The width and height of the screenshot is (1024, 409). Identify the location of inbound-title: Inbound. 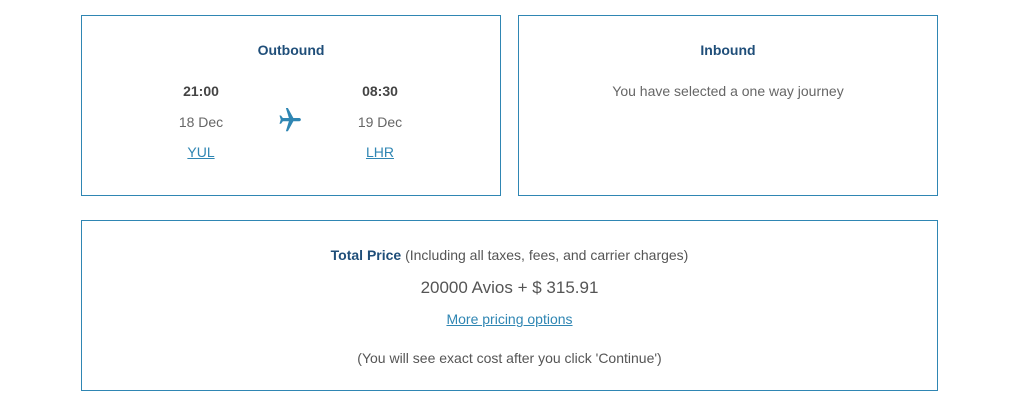
(728, 50).